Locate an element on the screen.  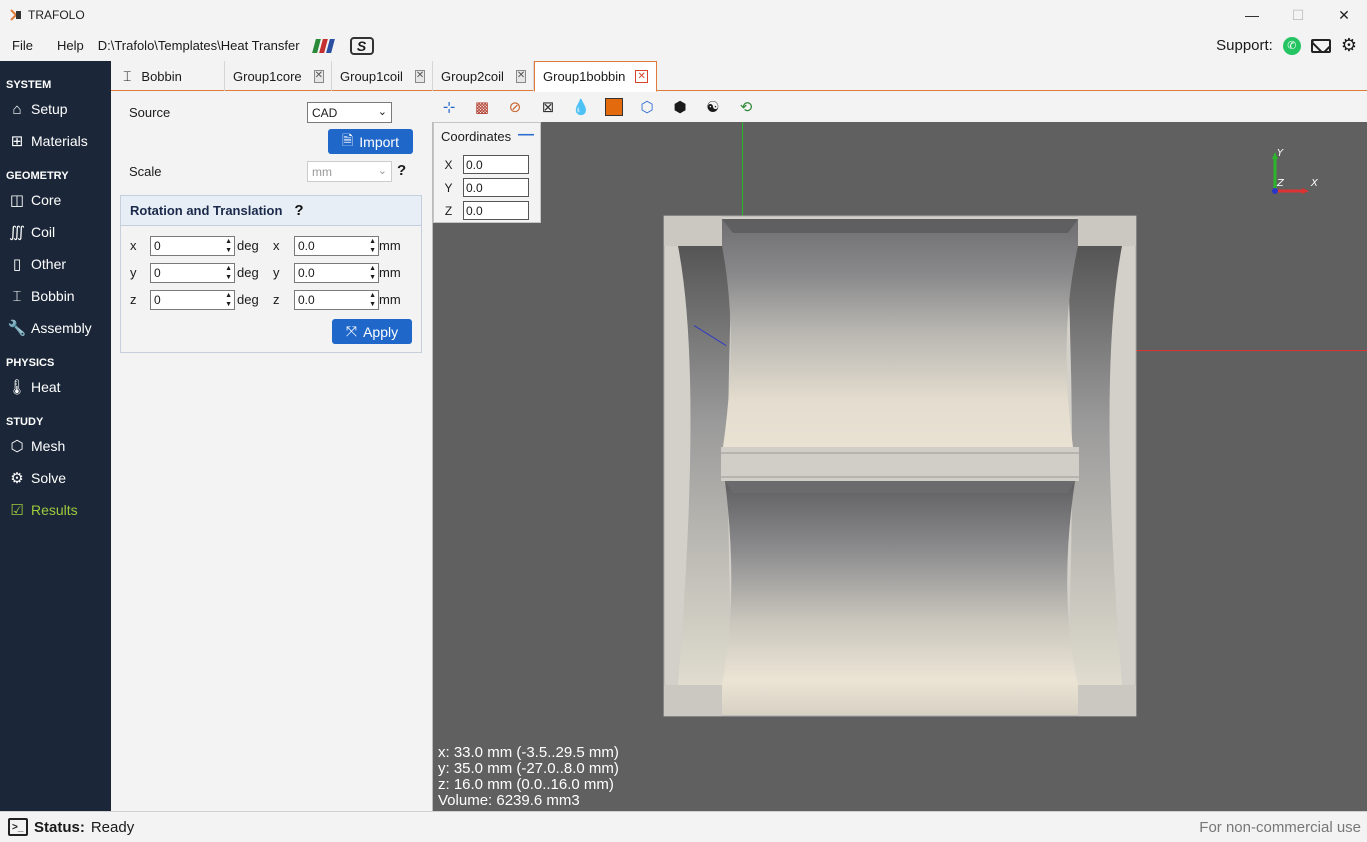
tab-bobbin: ⌶ Bobbin is located at coordinates (168, 76).